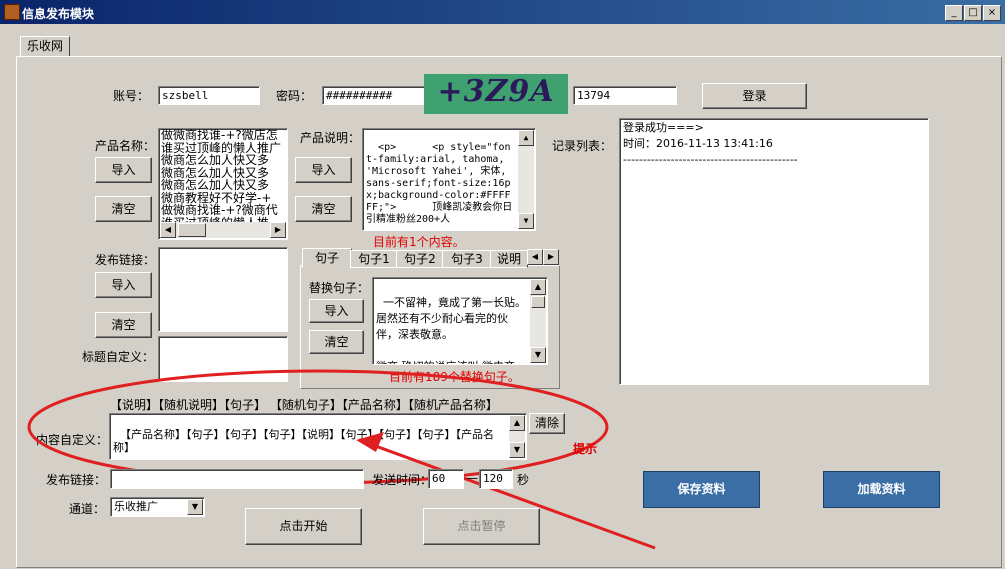 This screenshot has height=569, width=1005. I want to click on send-time-label: 发送时间：, so click(402, 480).